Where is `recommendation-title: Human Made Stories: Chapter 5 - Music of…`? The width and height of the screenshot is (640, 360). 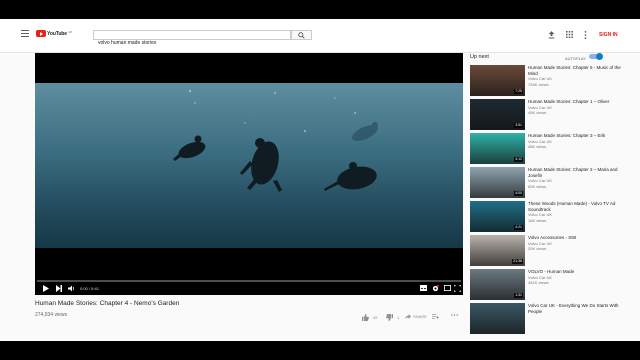 recommendation-title: Human Made Stories: Chapter 5 - Music of… is located at coordinates (578, 70).